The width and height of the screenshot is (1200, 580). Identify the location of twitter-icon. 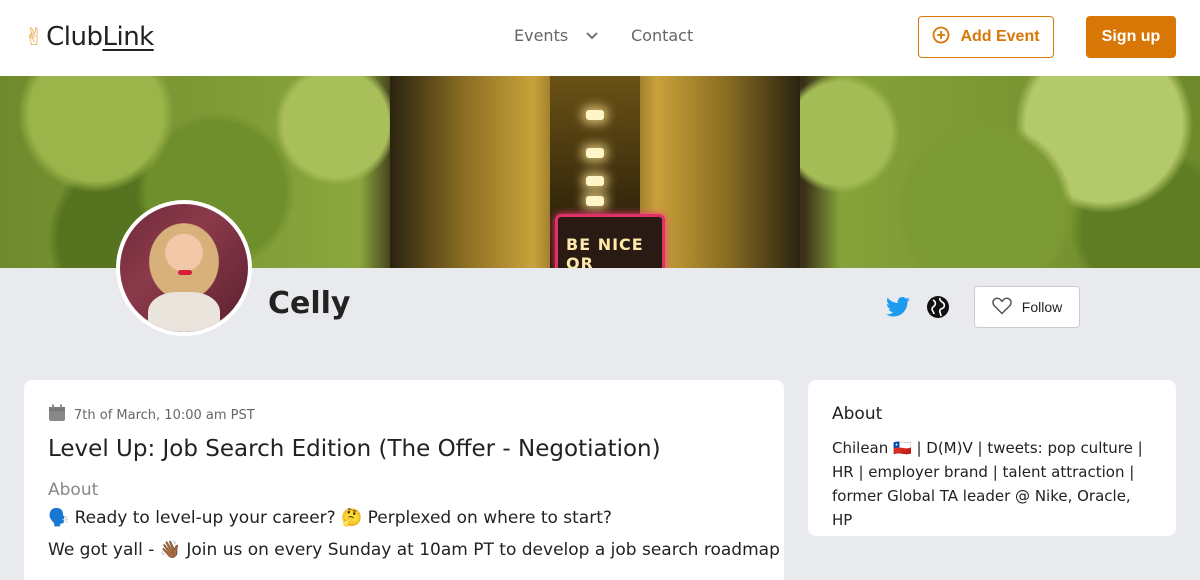
(898, 307).